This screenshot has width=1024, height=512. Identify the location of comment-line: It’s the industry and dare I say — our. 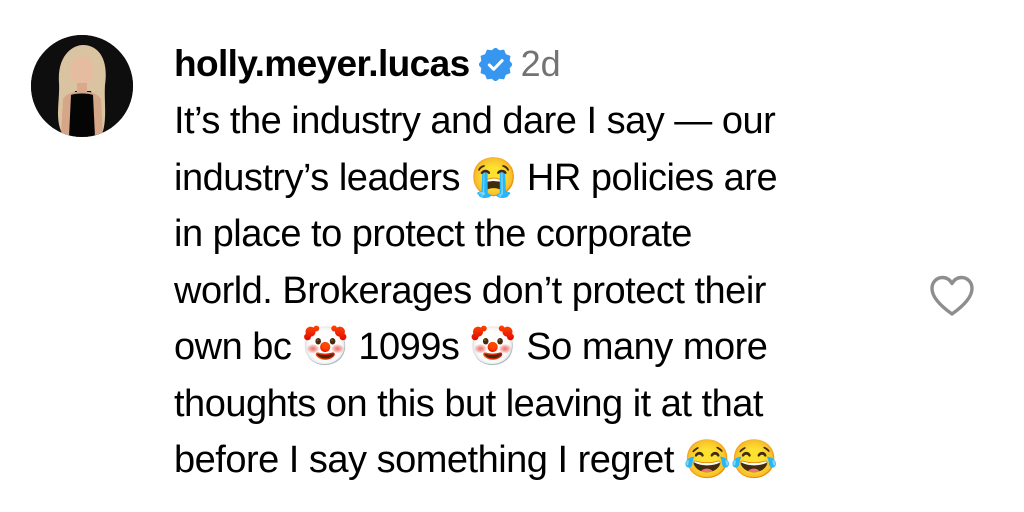
(475, 121).